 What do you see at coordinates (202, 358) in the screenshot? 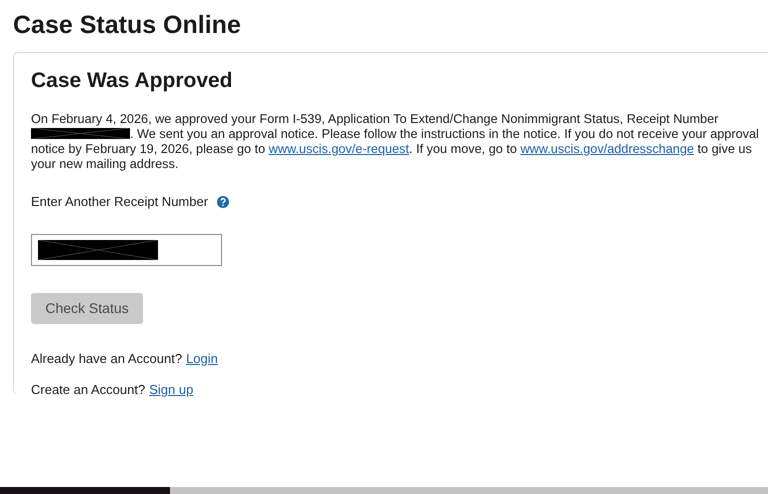
I see `account-link: Login` at bounding box center [202, 358].